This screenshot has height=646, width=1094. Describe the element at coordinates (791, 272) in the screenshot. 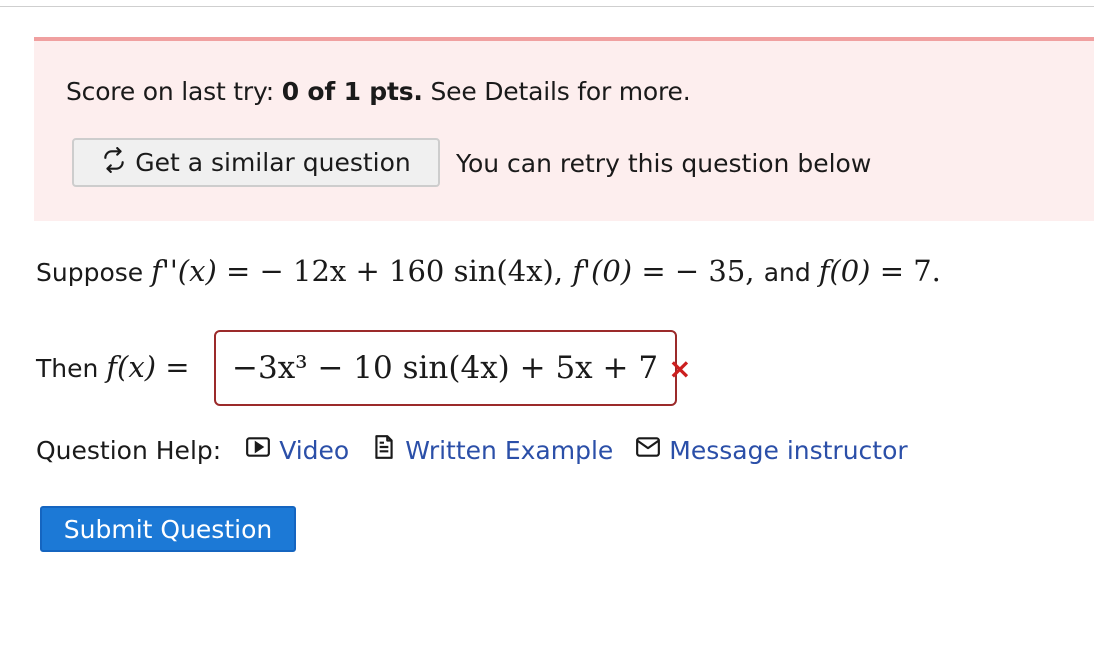

I see `question-and: and` at that location.